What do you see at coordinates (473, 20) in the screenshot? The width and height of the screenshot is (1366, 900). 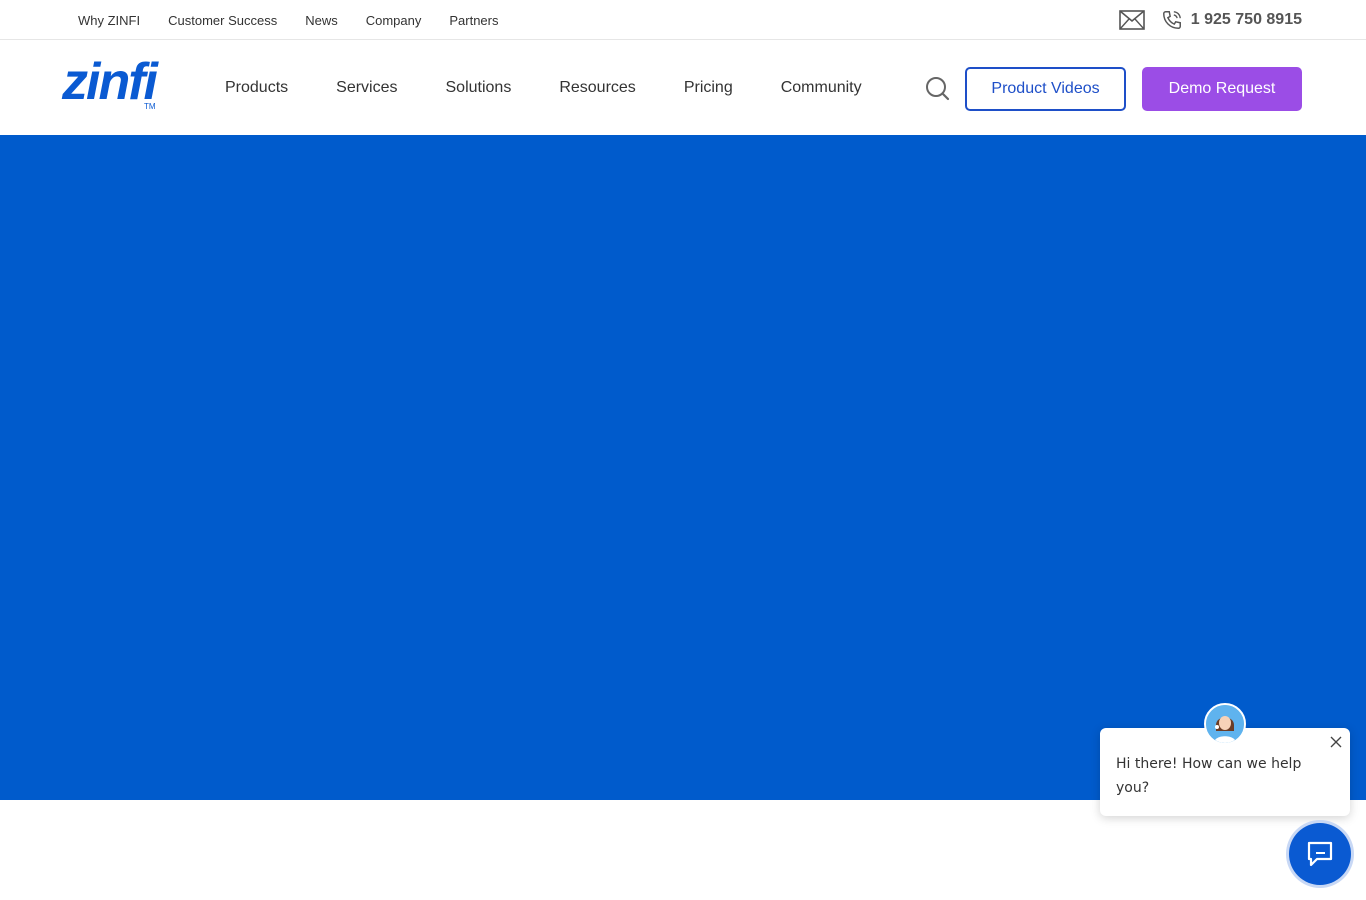 I see `link-partners: Partners` at bounding box center [473, 20].